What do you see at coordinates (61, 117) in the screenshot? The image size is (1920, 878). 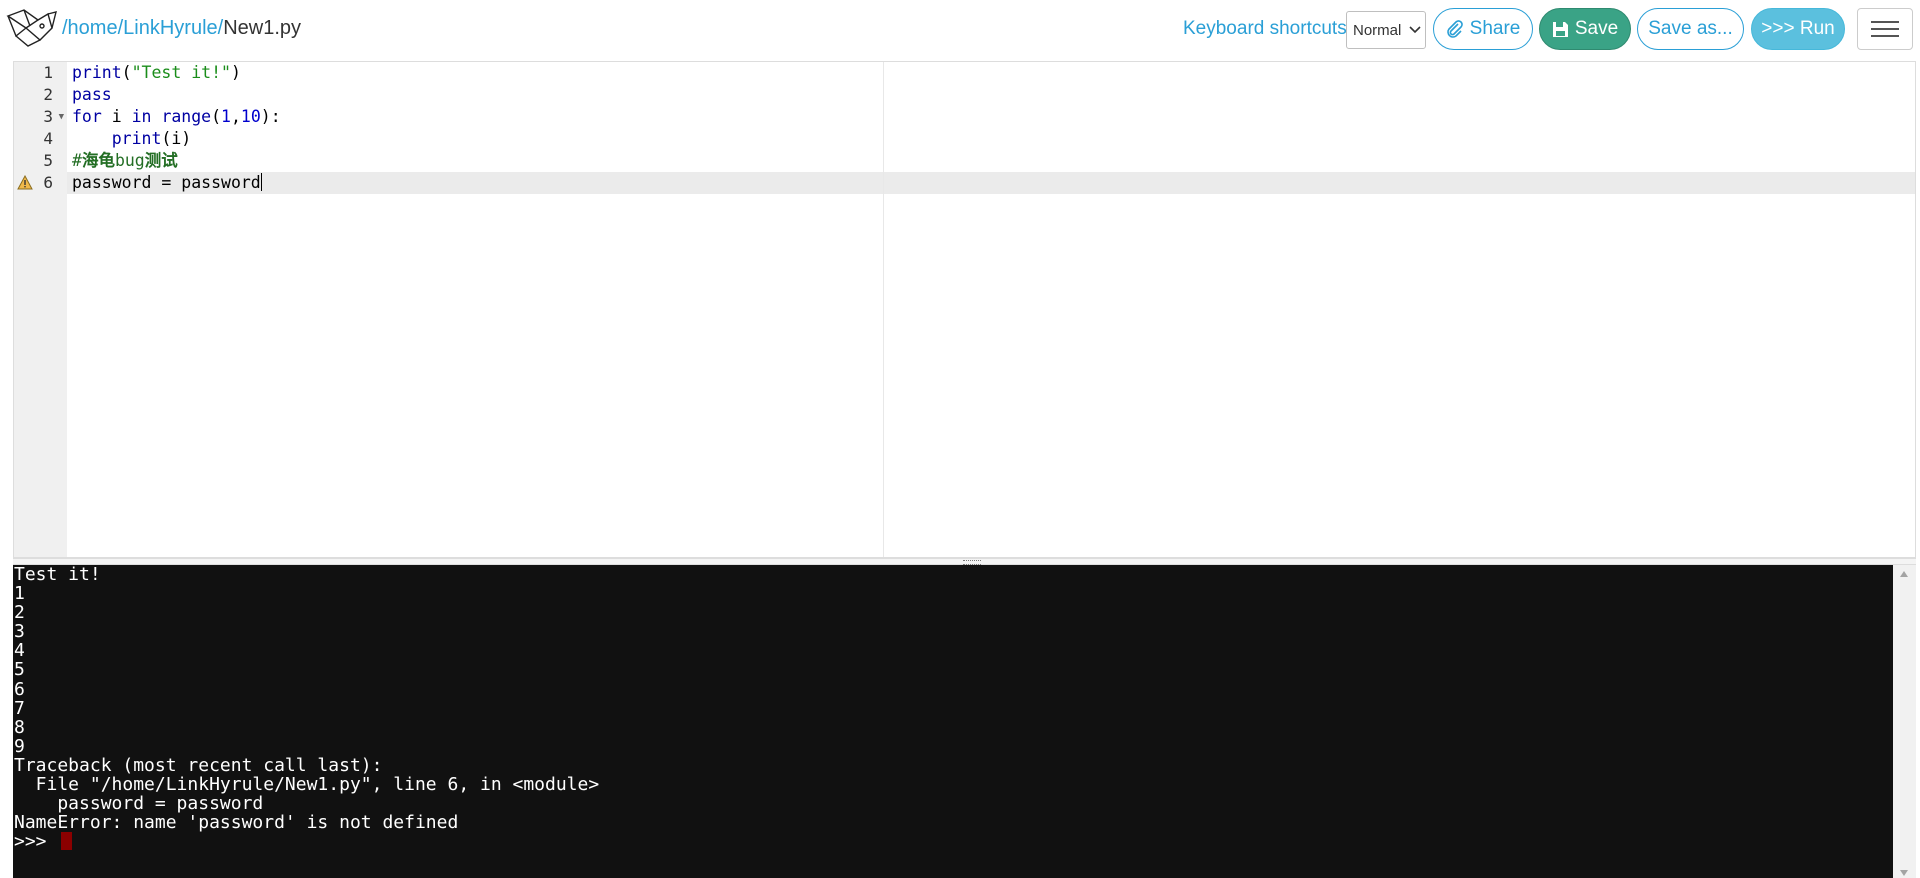 I see `fold-arrow-icon: ▼` at bounding box center [61, 117].